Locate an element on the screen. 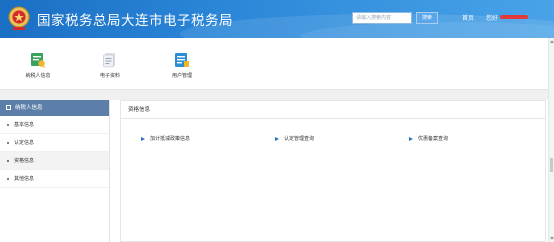 The image size is (554, 242). tile-user-management: 用户管理 is located at coordinates (182, 65).